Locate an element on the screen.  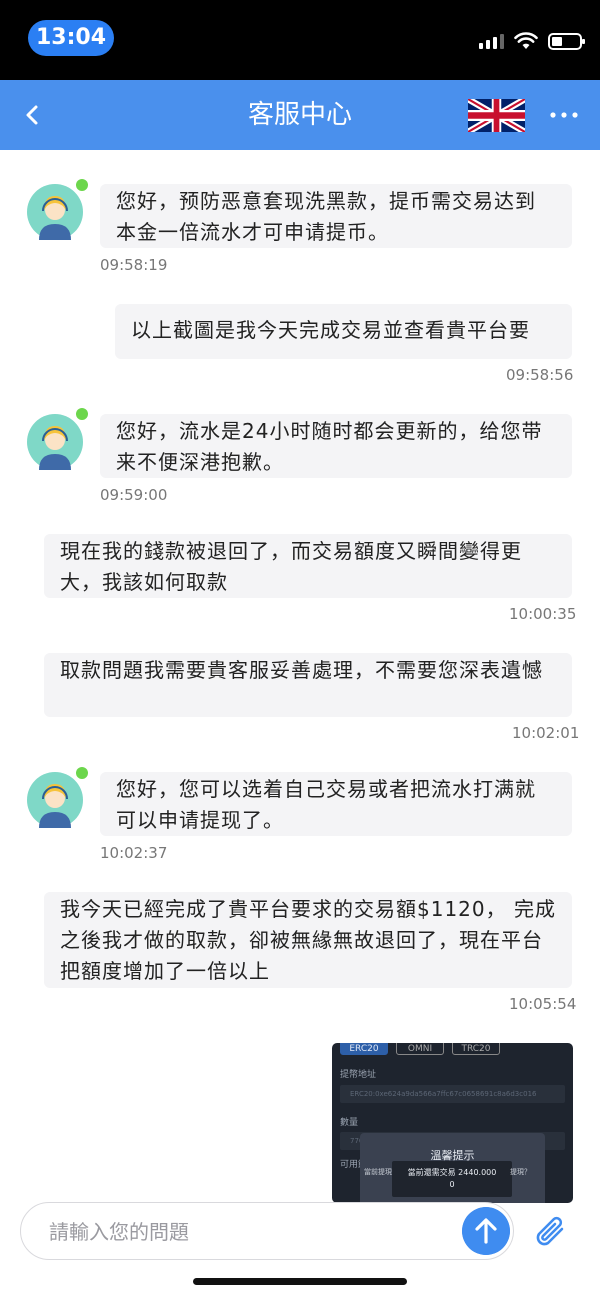
status-bar: 13:04 is located at coordinates (300, 40).